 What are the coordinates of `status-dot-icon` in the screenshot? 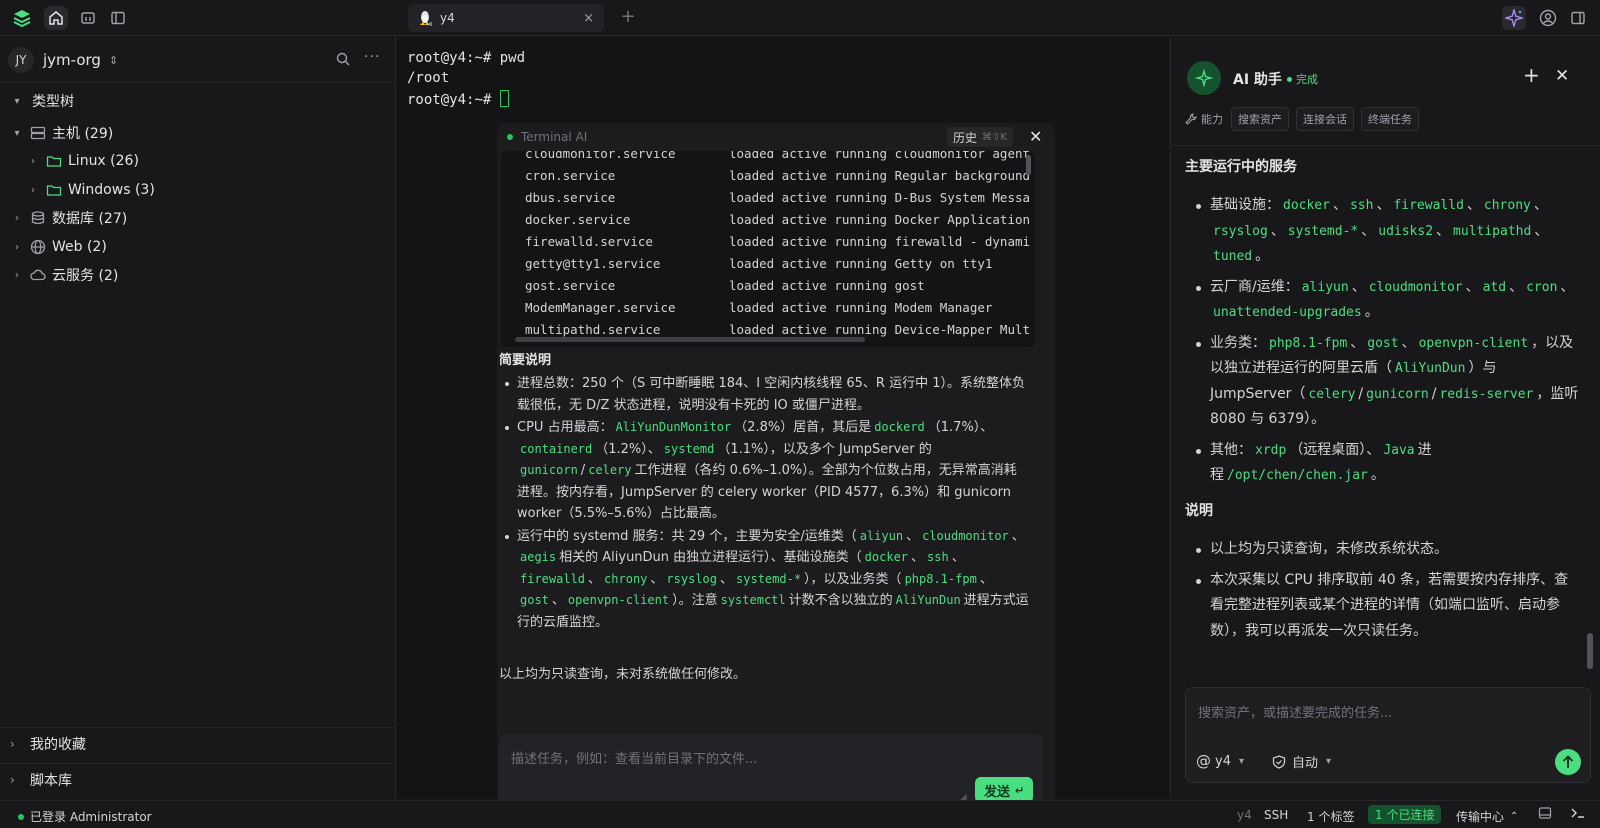 It's located at (1289, 79).